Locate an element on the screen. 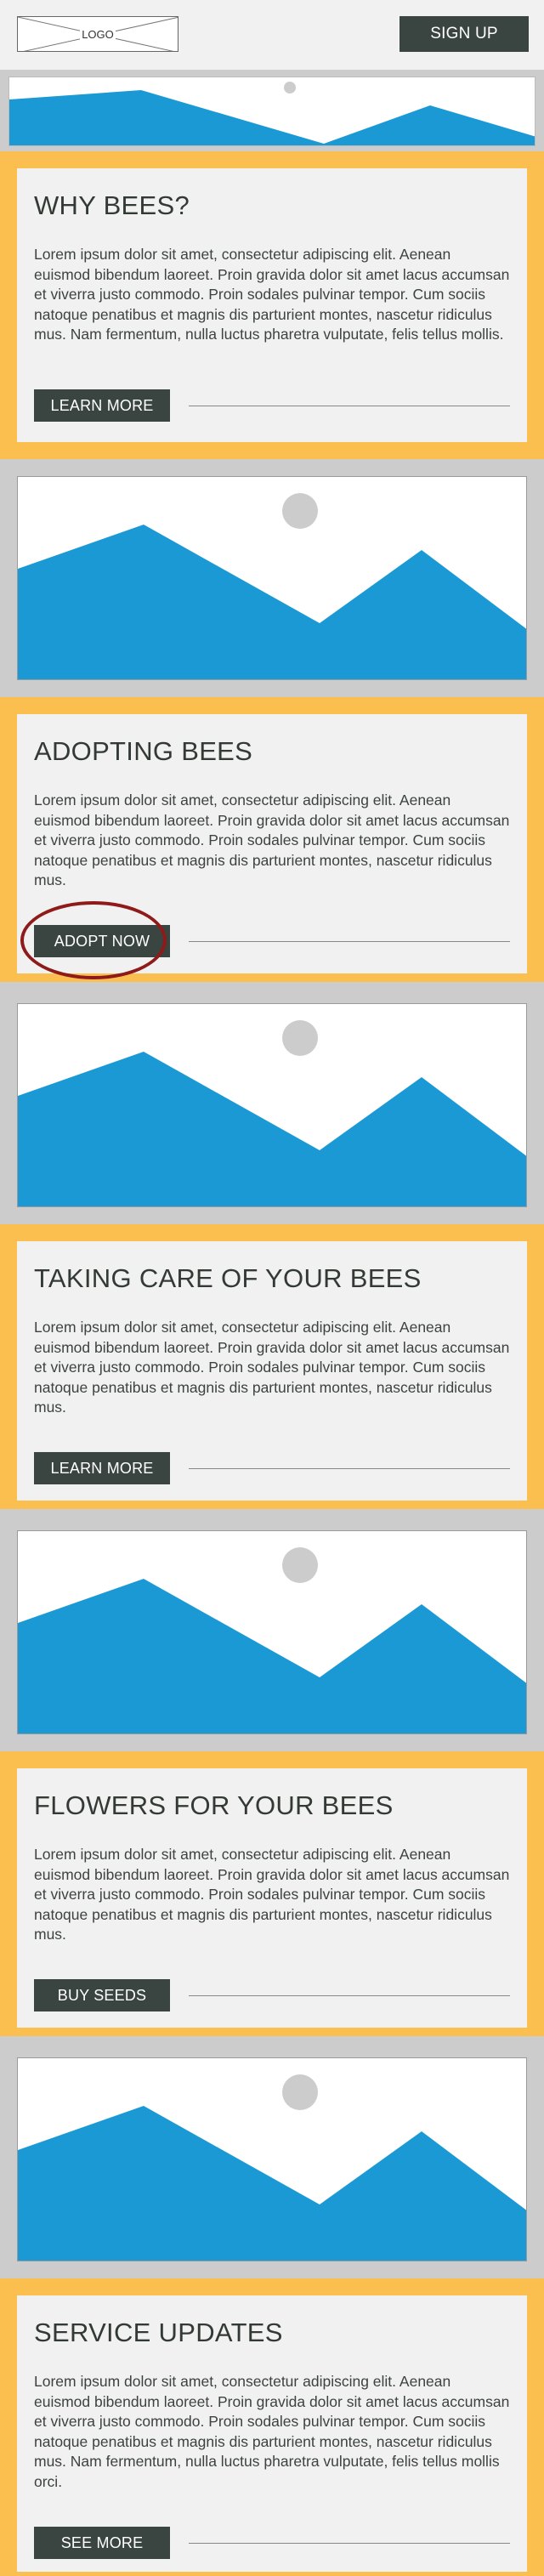  adopt-now-button: ADOPT NOW is located at coordinates (102, 941).